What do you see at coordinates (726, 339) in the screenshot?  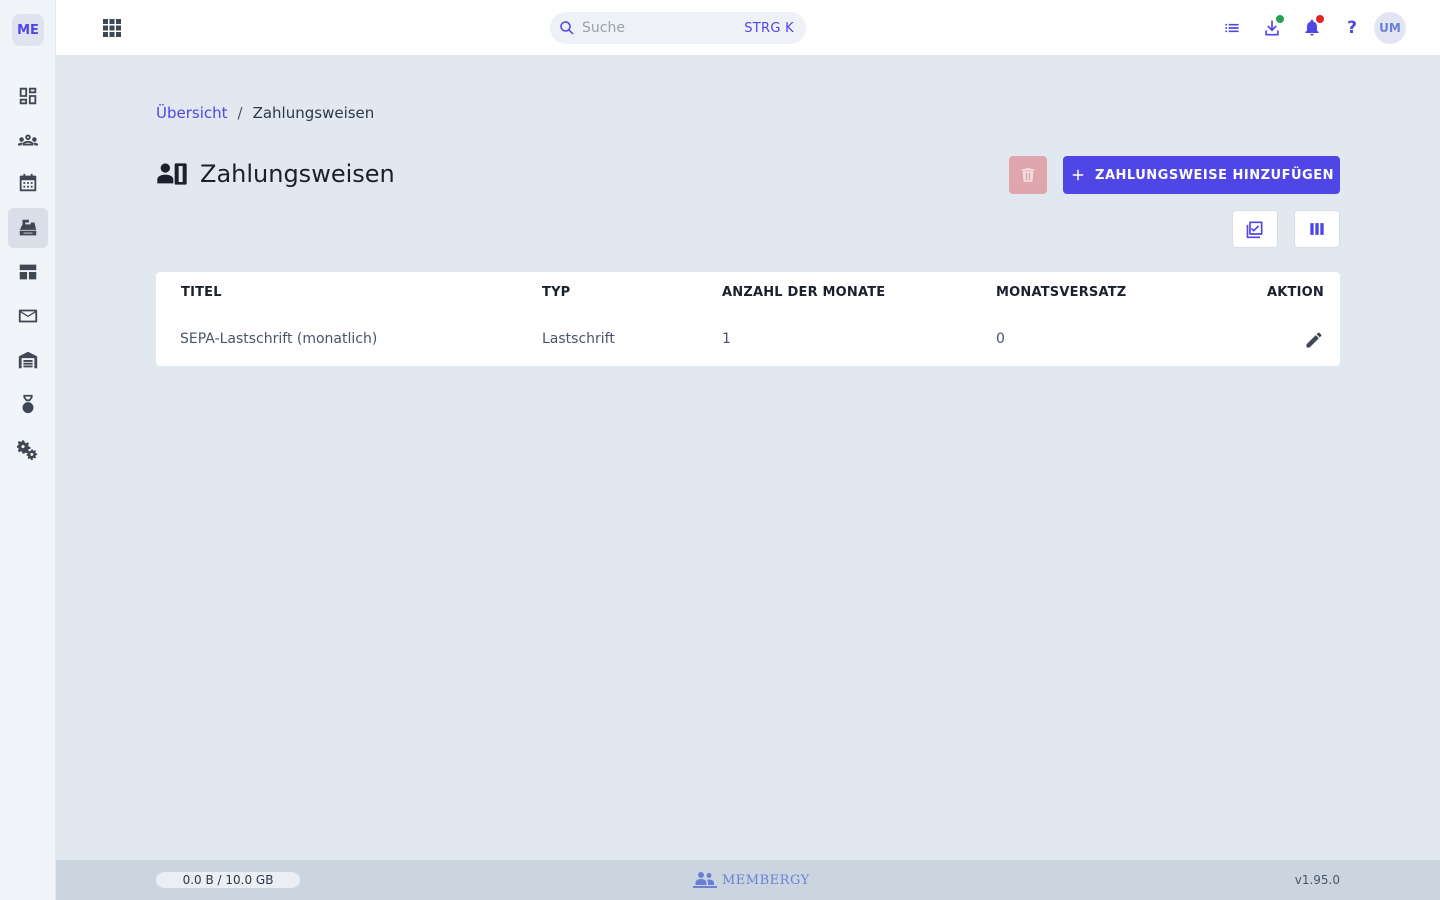 I see `cell-anzahl-monate: 1` at bounding box center [726, 339].